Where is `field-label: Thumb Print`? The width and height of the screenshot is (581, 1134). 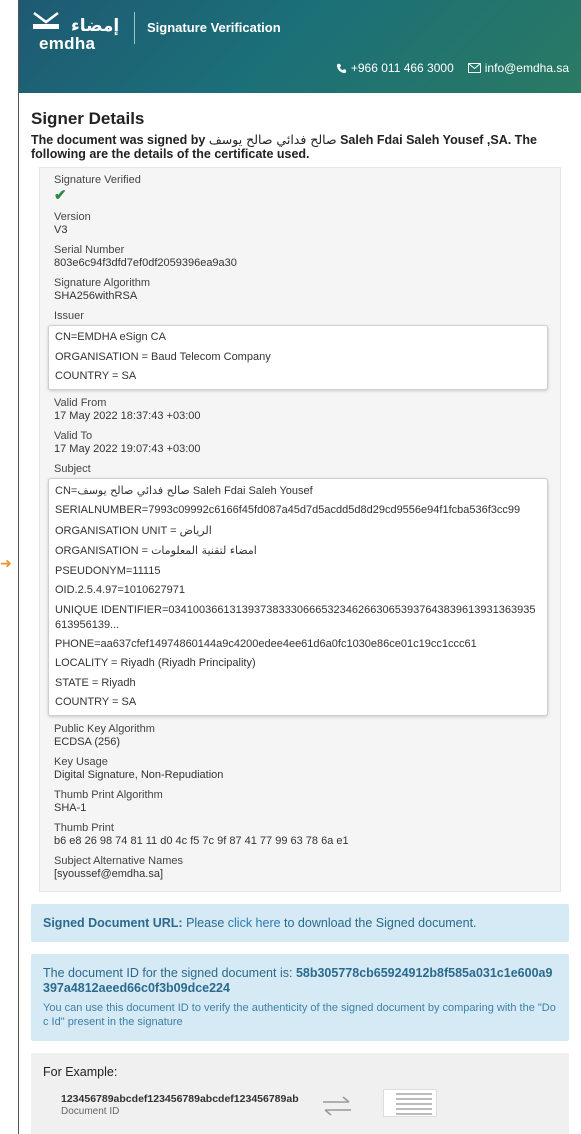 field-label: Thumb Print is located at coordinates (84, 827).